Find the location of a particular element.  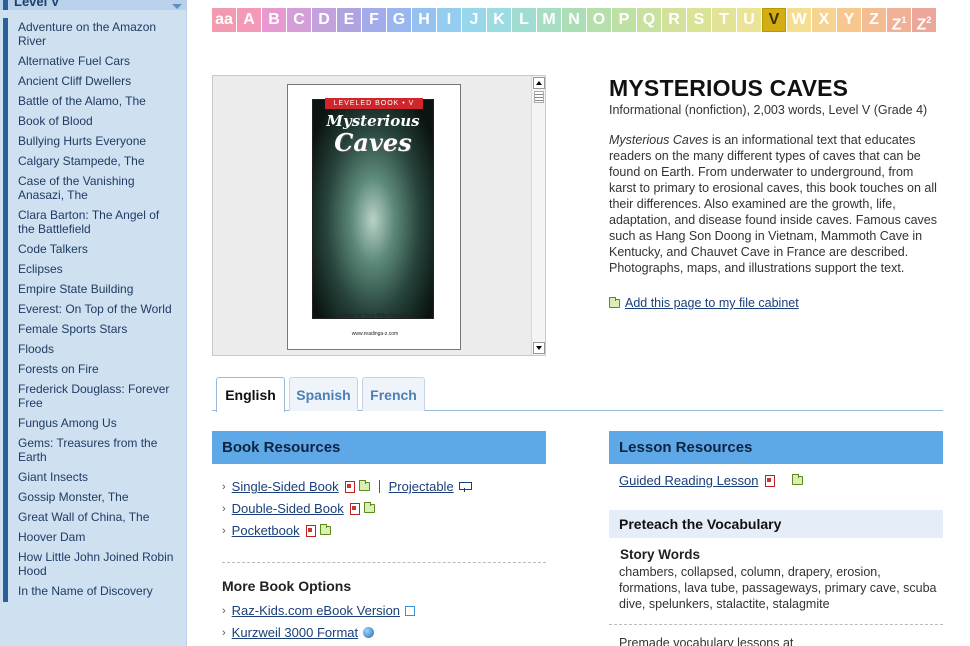

level-letter-button: H is located at coordinates (424, 20).